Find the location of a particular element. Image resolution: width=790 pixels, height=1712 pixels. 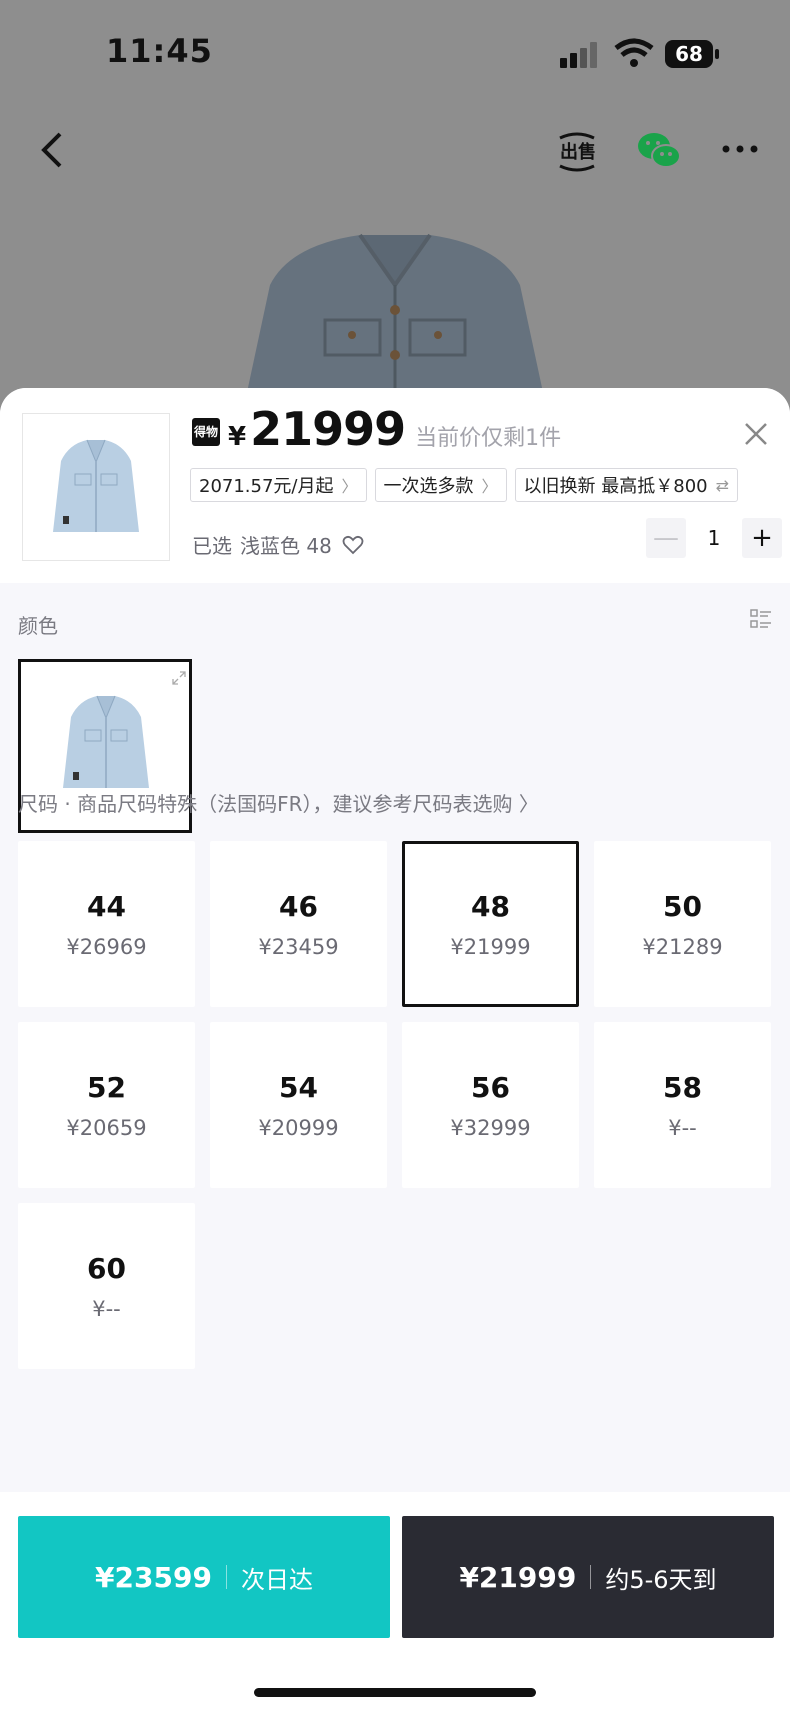

price-row: ¥ 21999 当前价仅剩1件 is located at coordinates (394, 432).